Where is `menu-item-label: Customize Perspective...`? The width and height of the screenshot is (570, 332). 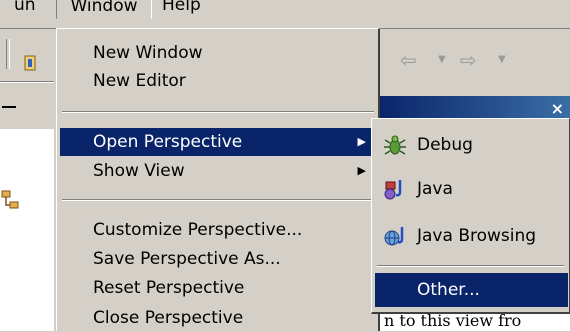 menu-item-label: Customize Perspective... is located at coordinates (198, 230).